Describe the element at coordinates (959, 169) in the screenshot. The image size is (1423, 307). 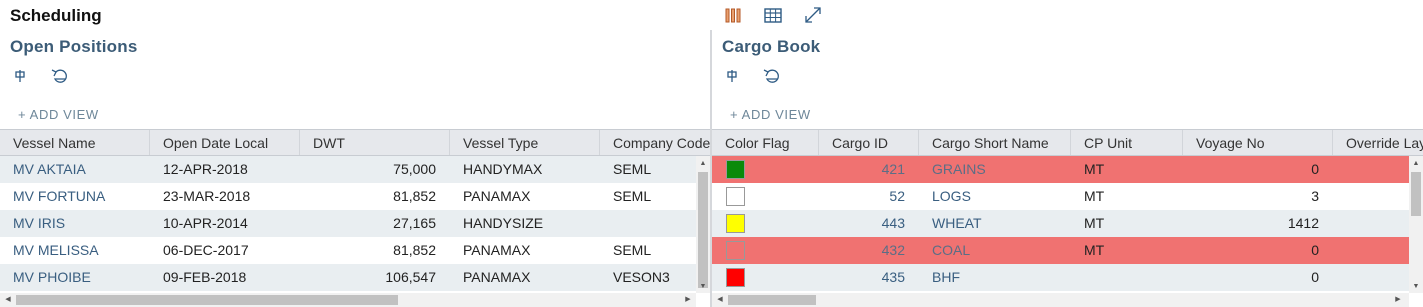
I see `cell-cargo-short-name: GRAINS` at that location.